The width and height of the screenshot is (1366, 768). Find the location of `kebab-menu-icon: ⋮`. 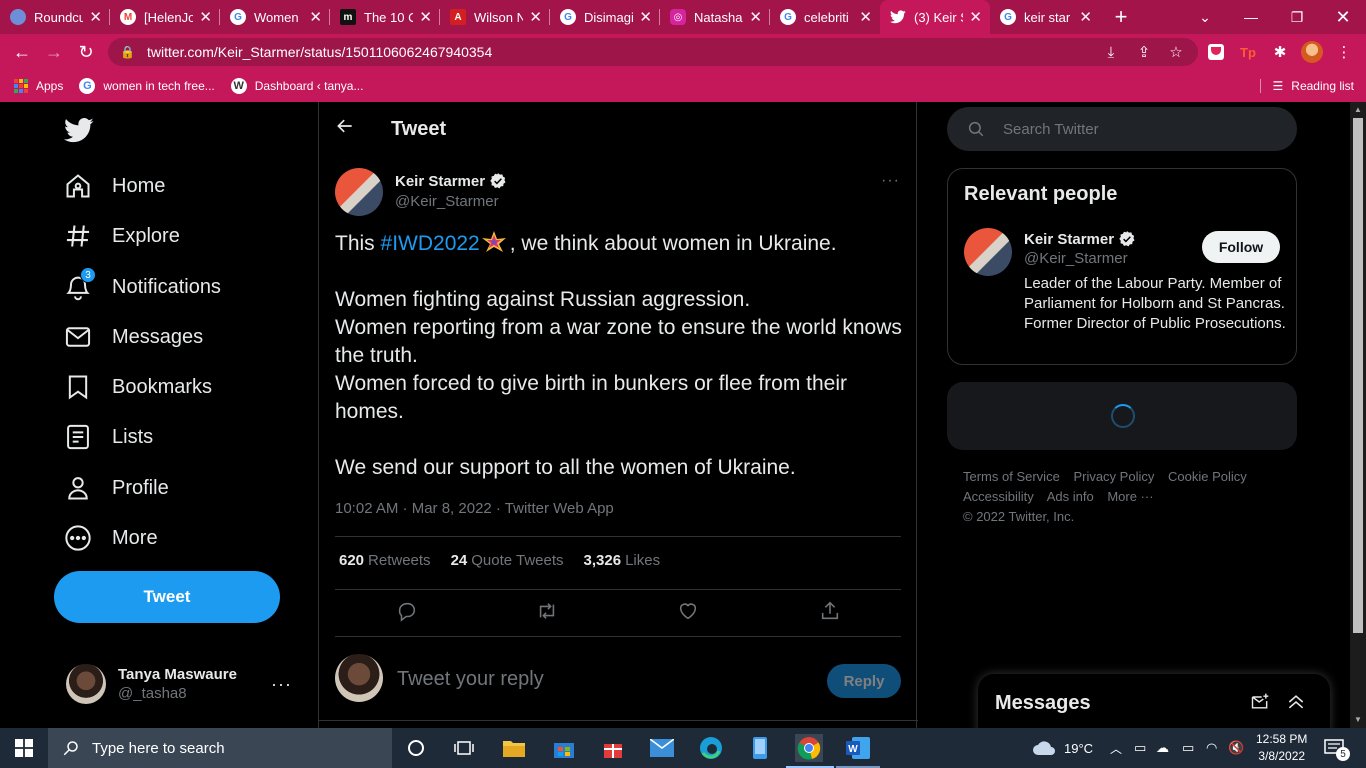

kebab-menu-icon: ⋮ is located at coordinates (1344, 52).